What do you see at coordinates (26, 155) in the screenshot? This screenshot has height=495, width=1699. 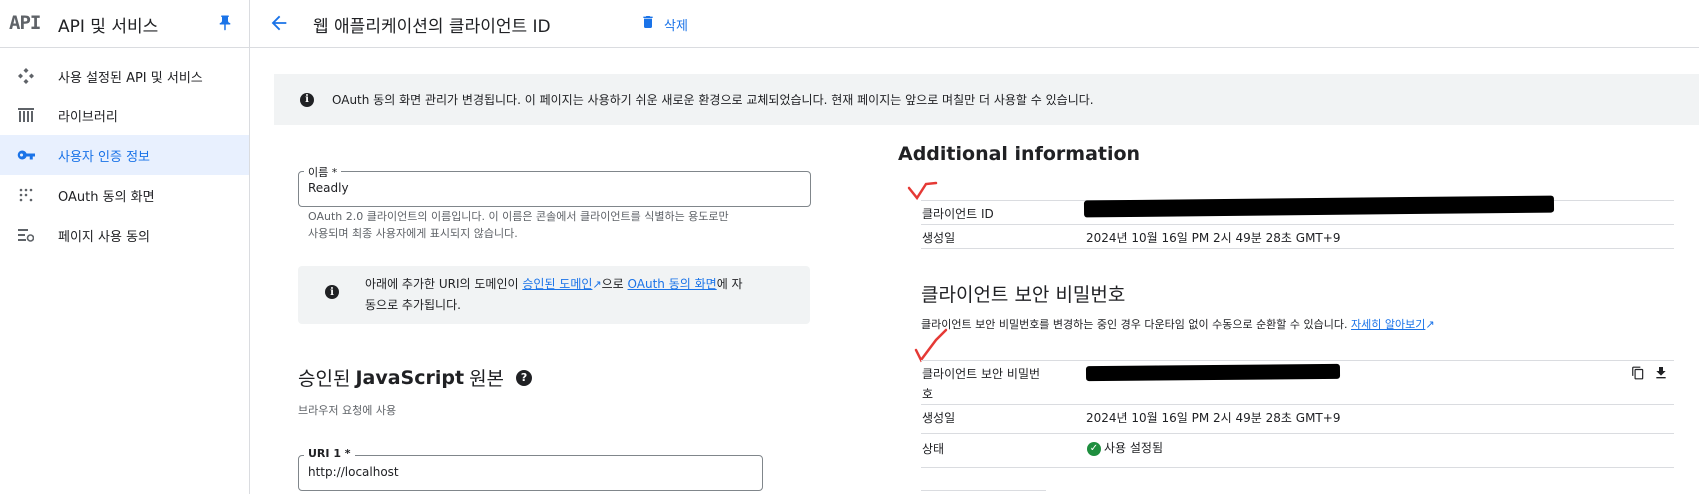 I see `key-icon` at bounding box center [26, 155].